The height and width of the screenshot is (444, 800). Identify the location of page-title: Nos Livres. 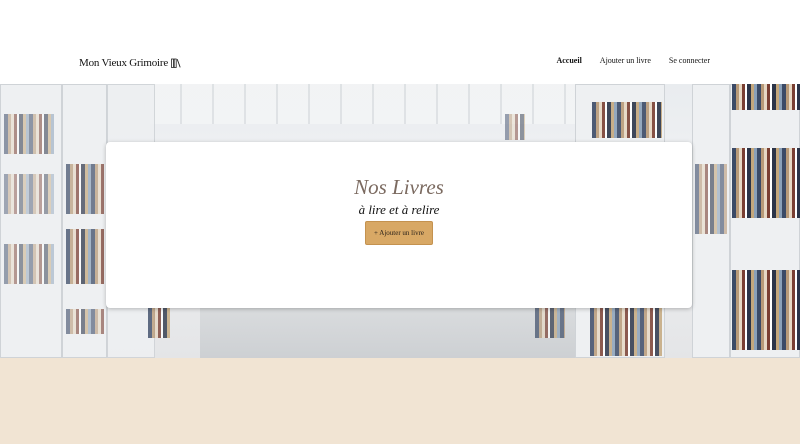
(399, 187).